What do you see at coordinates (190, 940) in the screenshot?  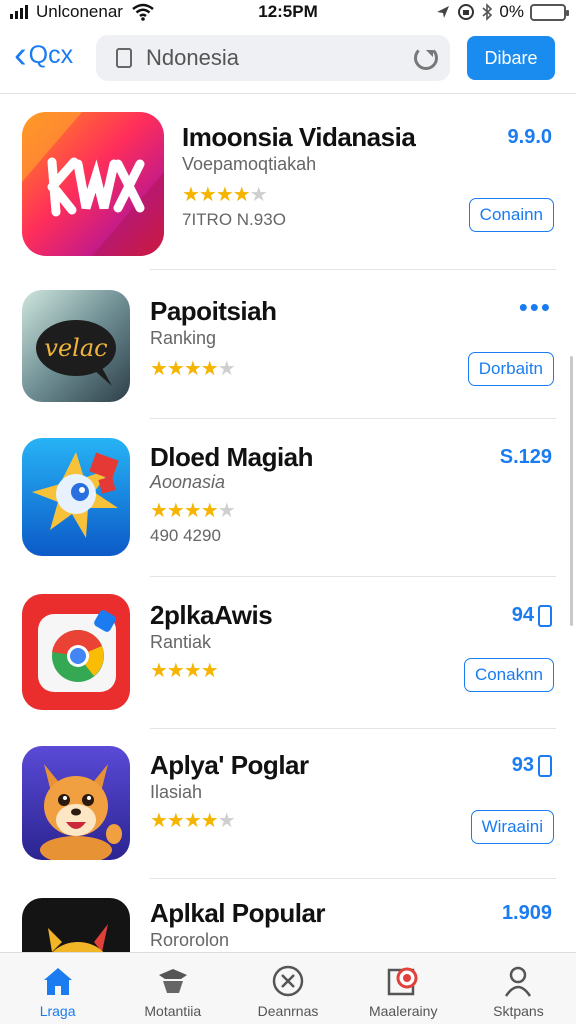 I see `app-subtitle: Rororolon` at bounding box center [190, 940].